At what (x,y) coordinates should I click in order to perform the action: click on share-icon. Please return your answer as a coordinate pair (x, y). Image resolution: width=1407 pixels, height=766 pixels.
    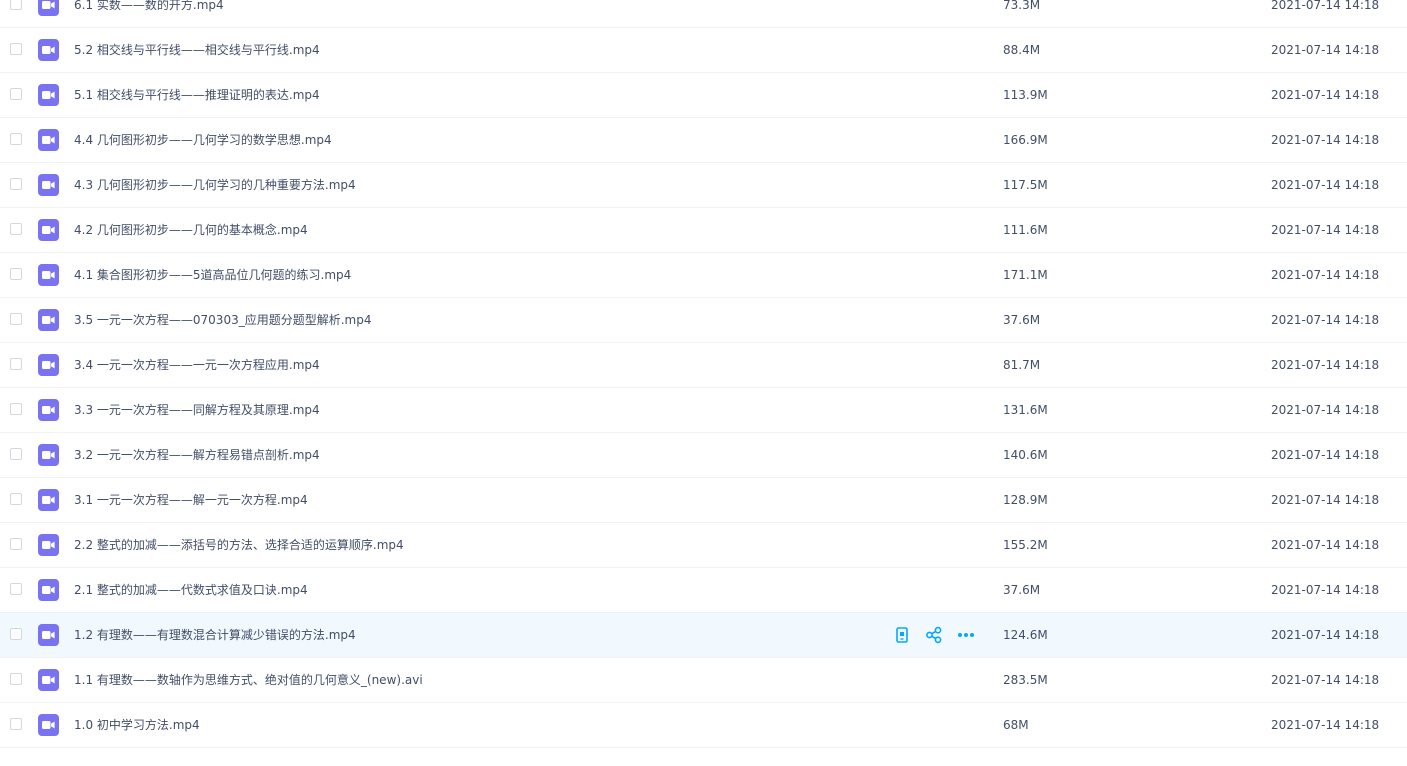
    Looking at the image, I should click on (934, 635).